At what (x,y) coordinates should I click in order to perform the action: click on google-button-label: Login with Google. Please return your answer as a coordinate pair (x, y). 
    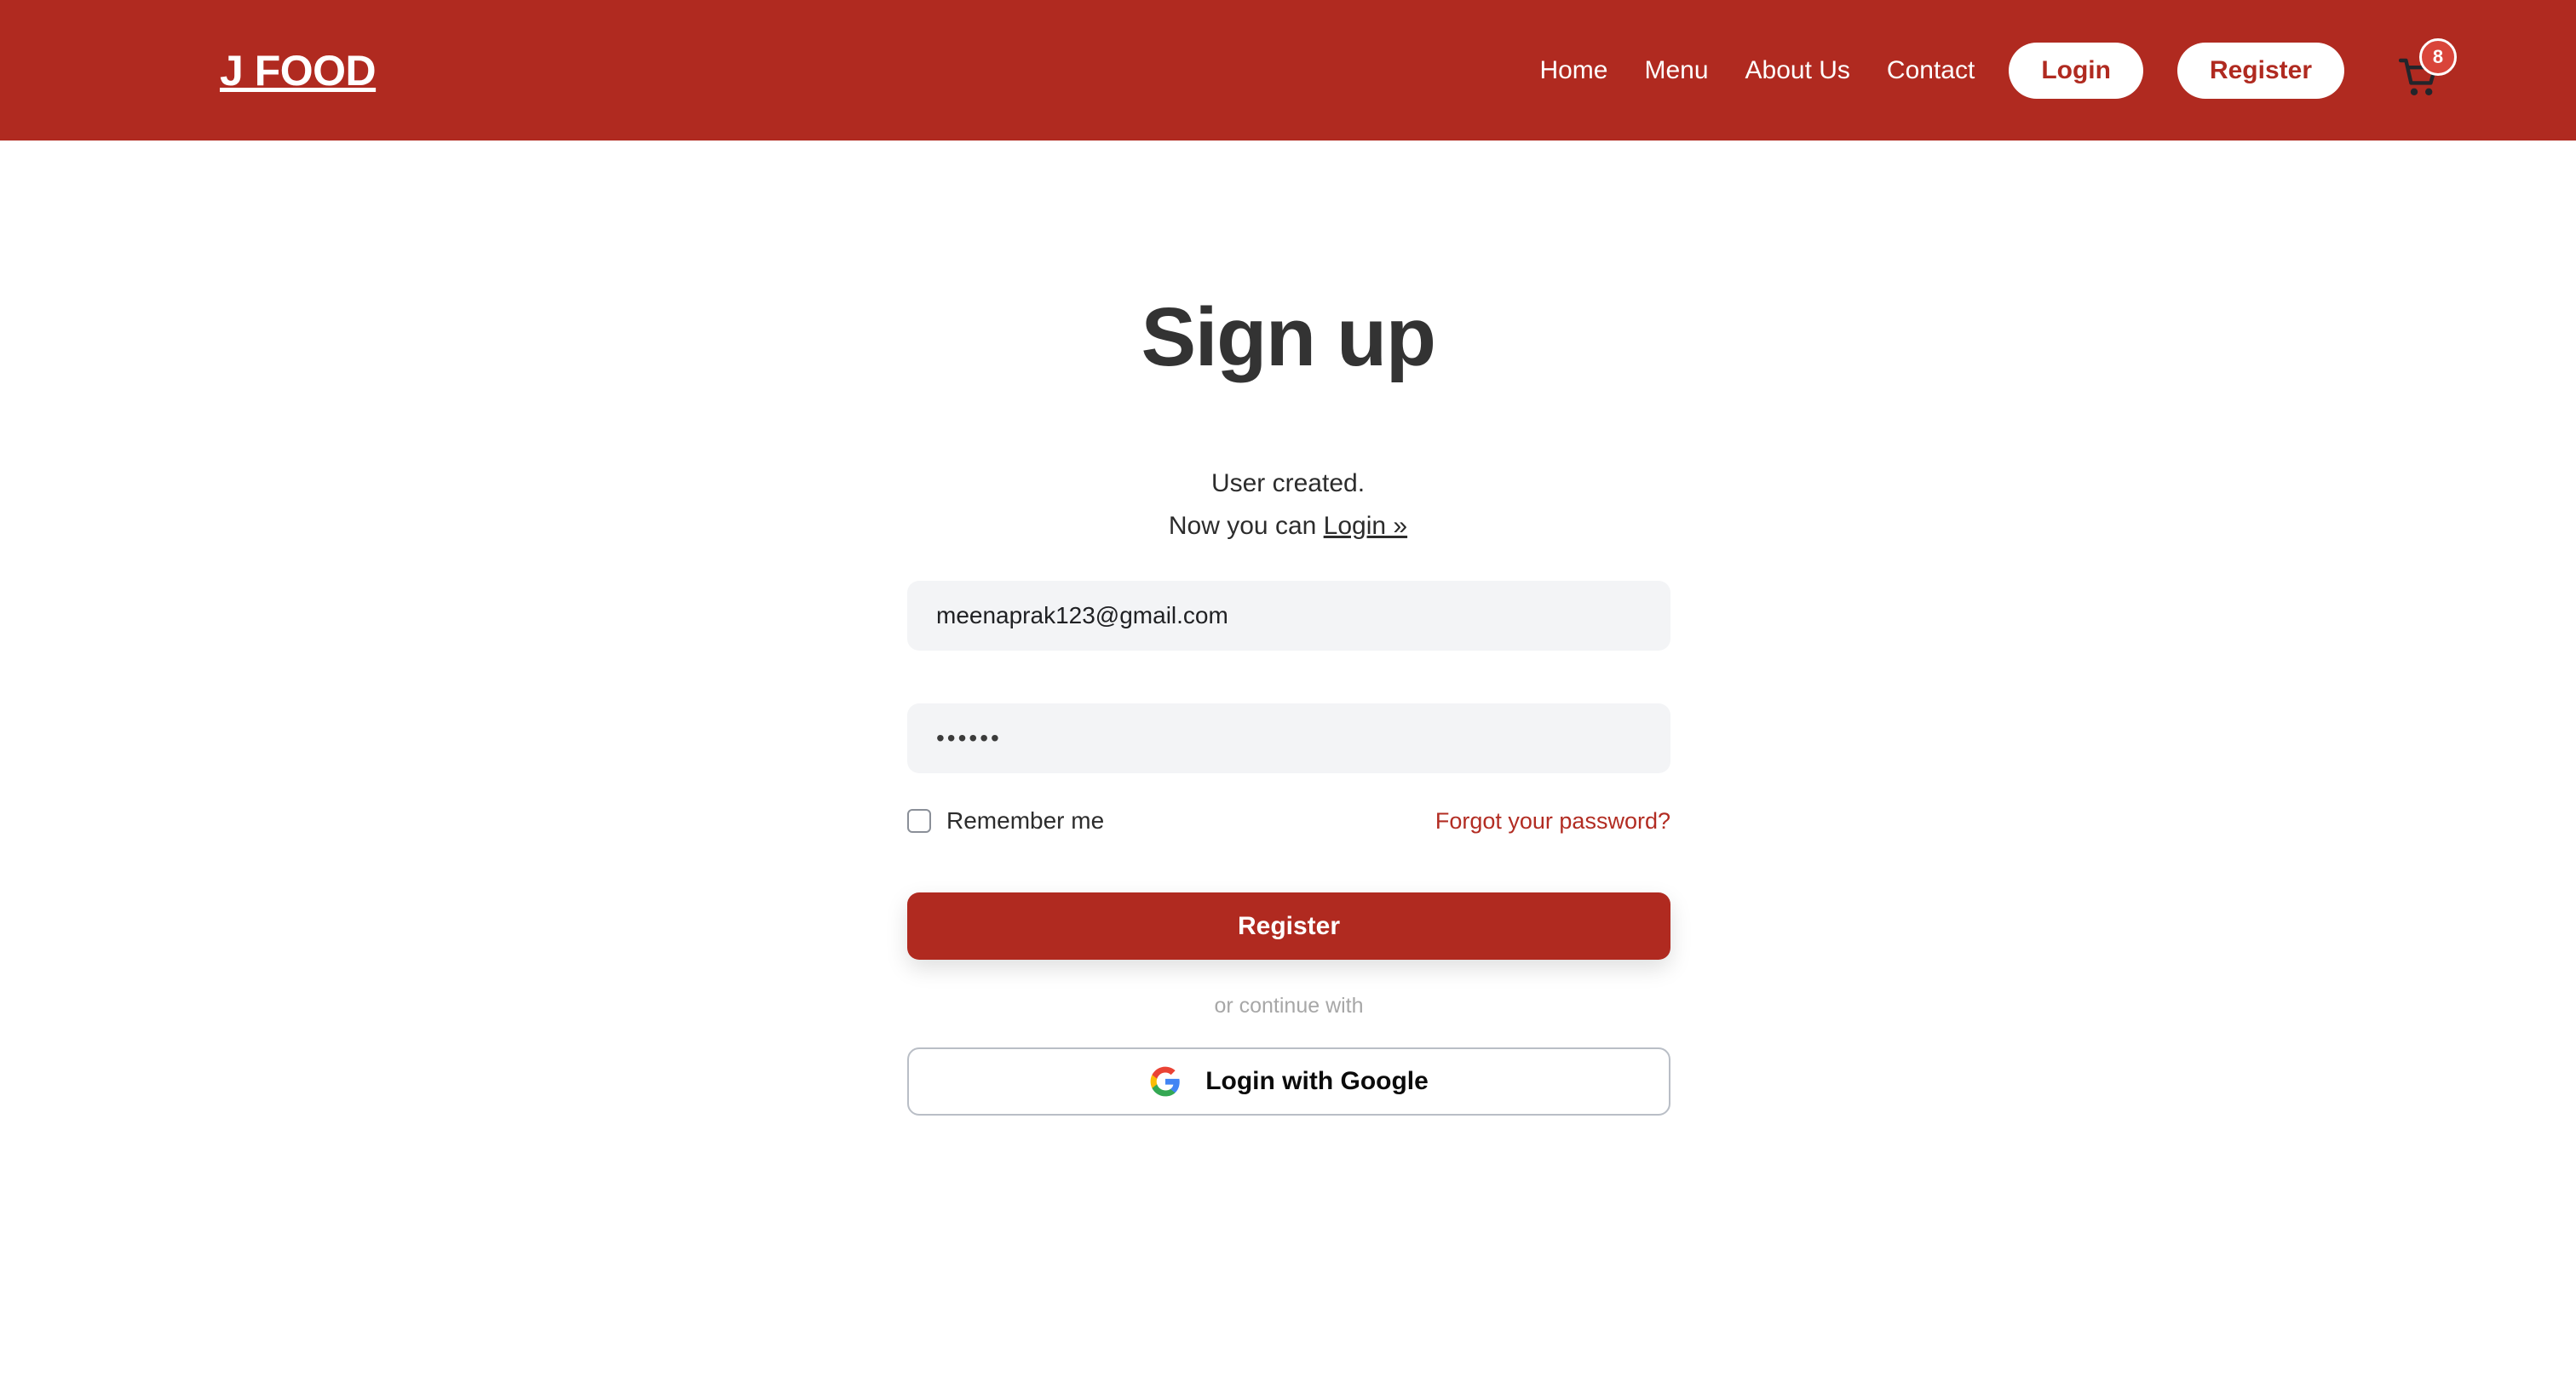
    Looking at the image, I should click on (1317, 1081).